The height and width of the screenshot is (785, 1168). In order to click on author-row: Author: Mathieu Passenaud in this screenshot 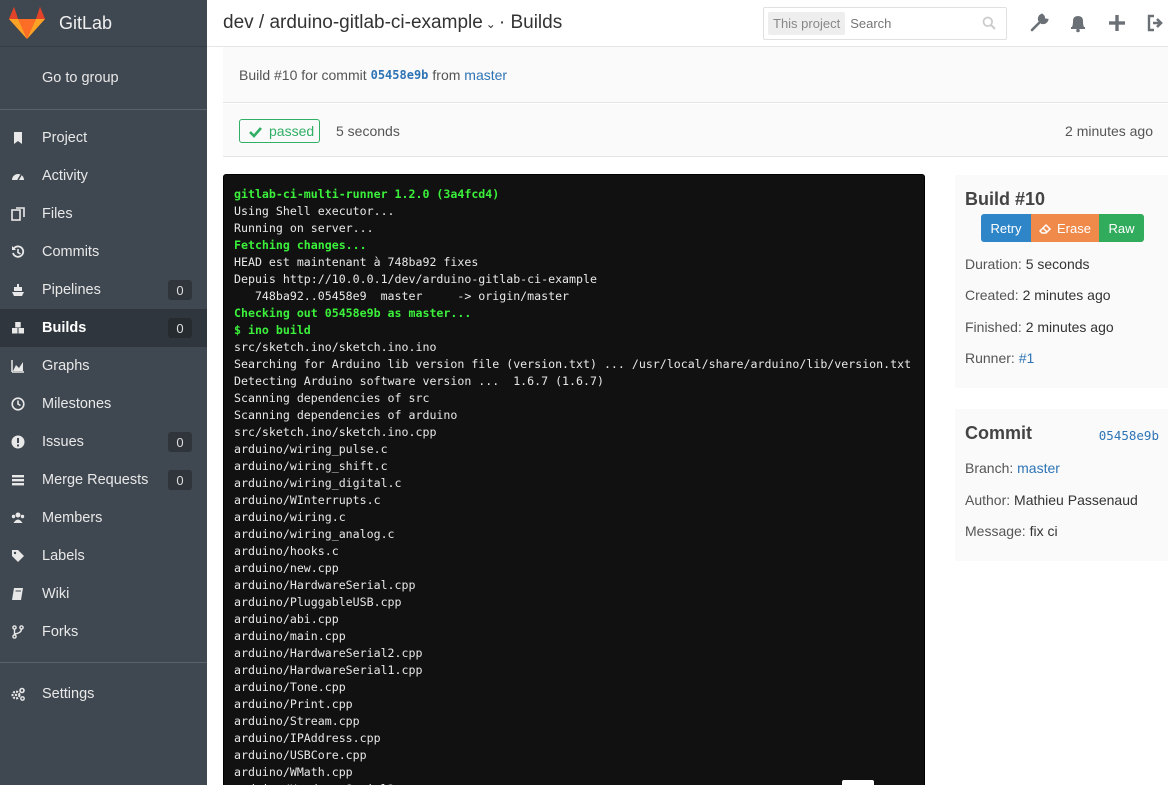, I will do `click(1051, 500)`.